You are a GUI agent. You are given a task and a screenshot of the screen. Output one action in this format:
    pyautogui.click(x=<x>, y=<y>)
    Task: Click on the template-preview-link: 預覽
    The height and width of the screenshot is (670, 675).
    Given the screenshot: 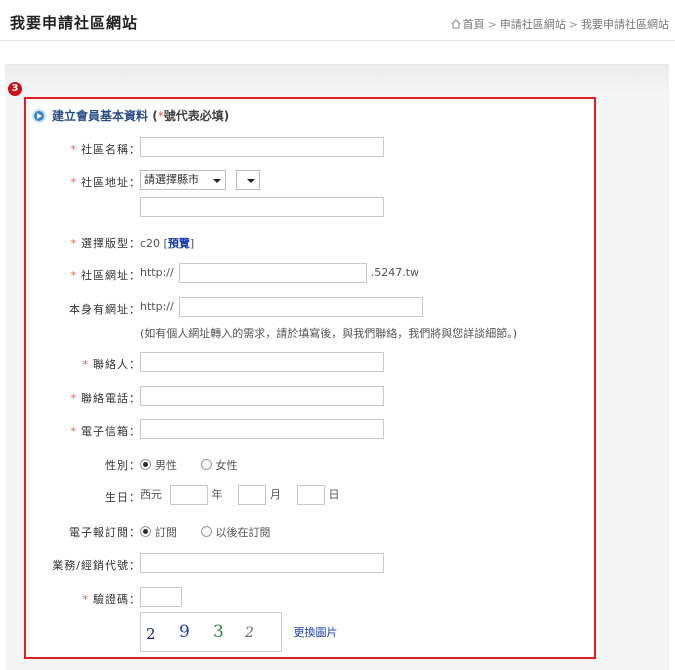 What is the action you would take?
    pyautogui.click(x=179, y=243)
    